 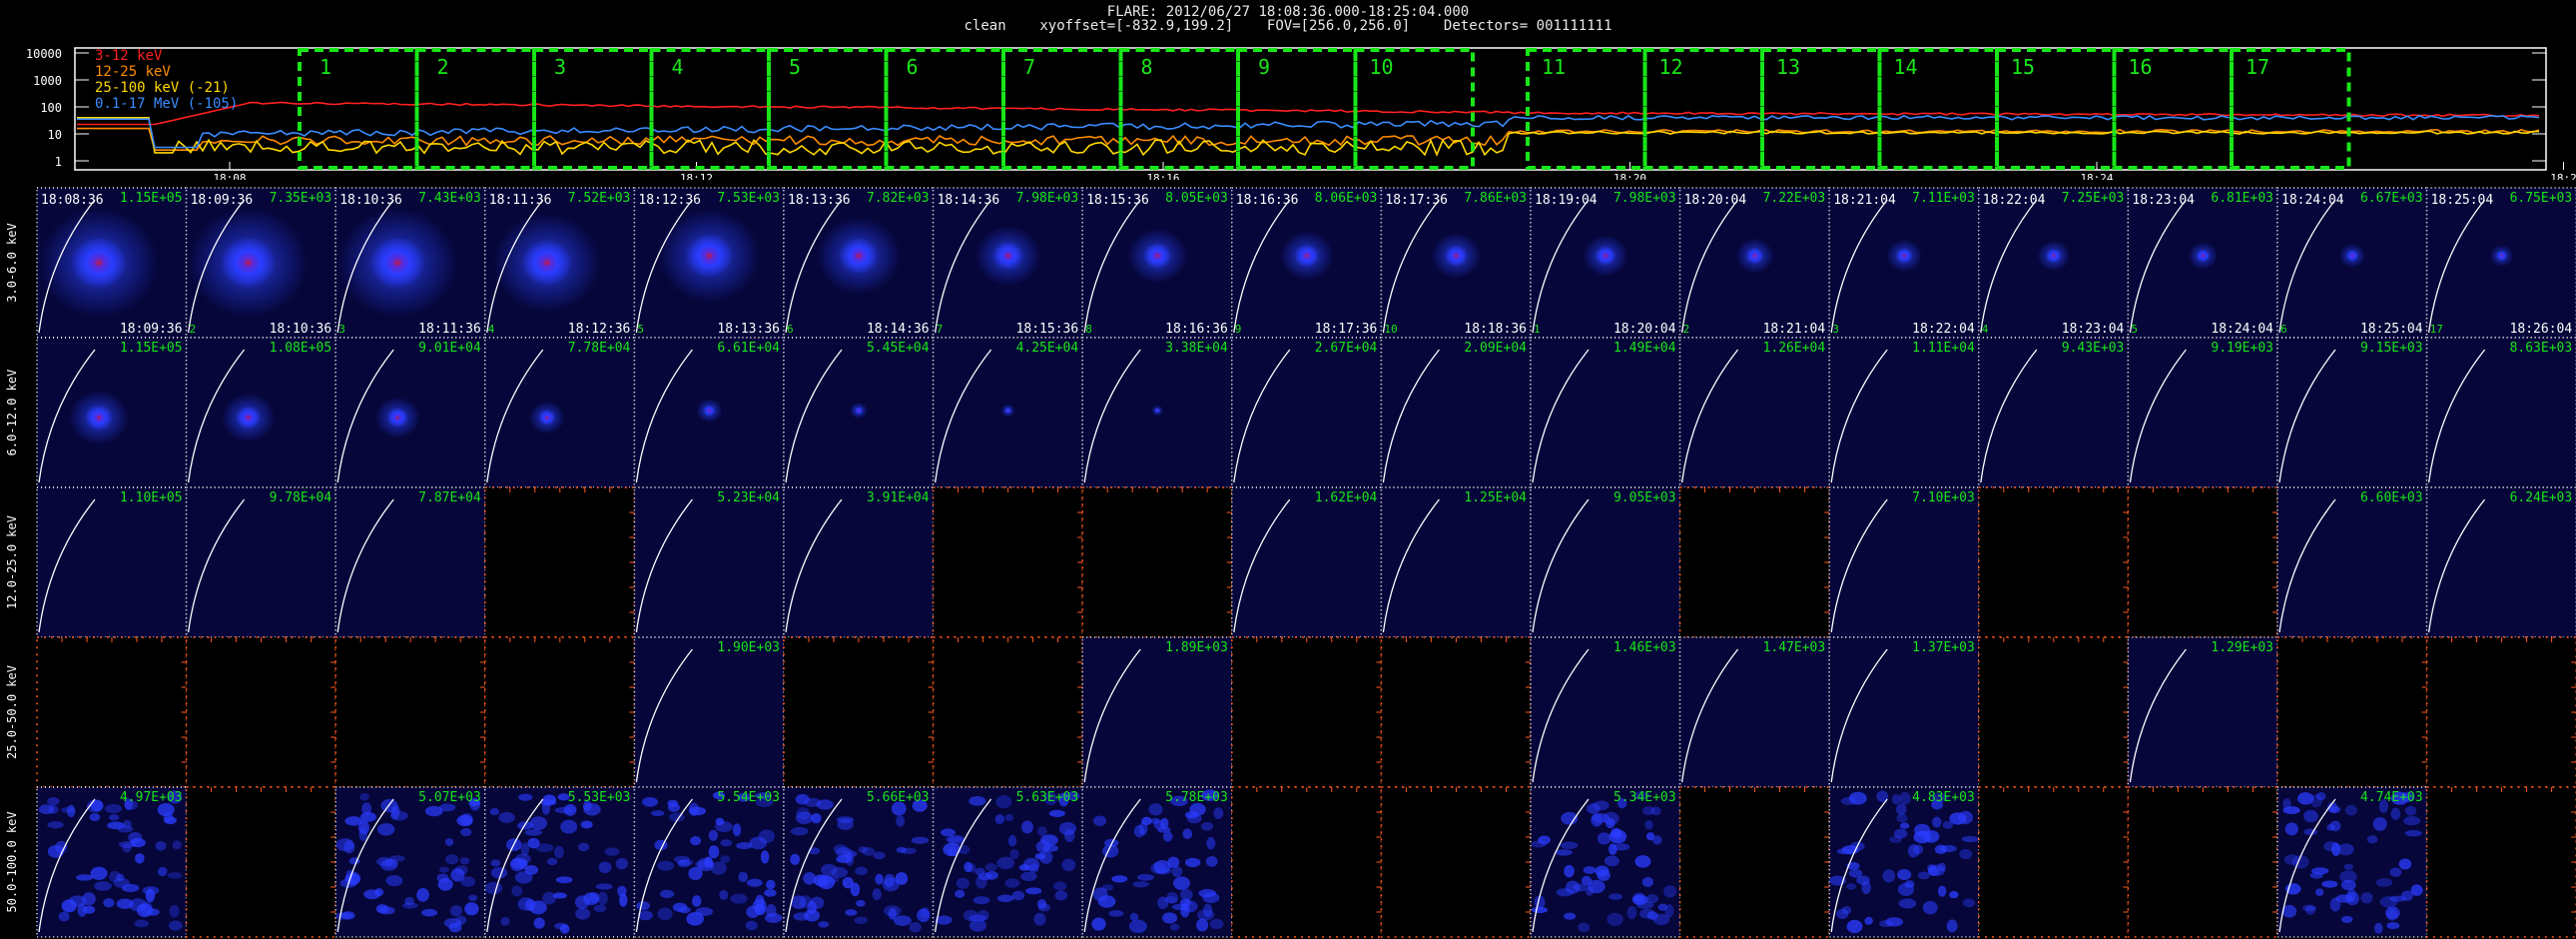 I want to click on image-panel: 7.98E+03 18:19:04 18:20:04 1, so click(x=1605, y=263).